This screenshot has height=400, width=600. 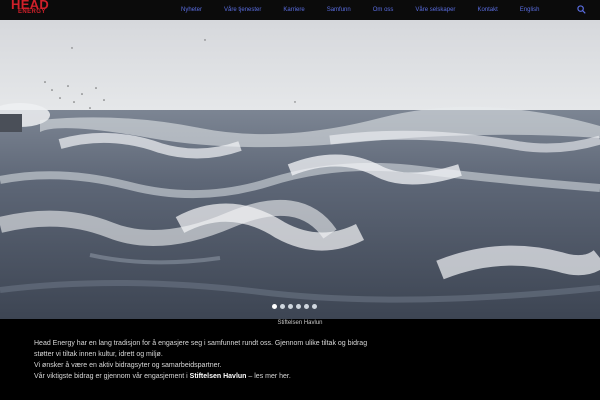 What do you see at coordinates (581, 9) in the screenshot?
I see `search-icon` at bounding box center [581, 9].